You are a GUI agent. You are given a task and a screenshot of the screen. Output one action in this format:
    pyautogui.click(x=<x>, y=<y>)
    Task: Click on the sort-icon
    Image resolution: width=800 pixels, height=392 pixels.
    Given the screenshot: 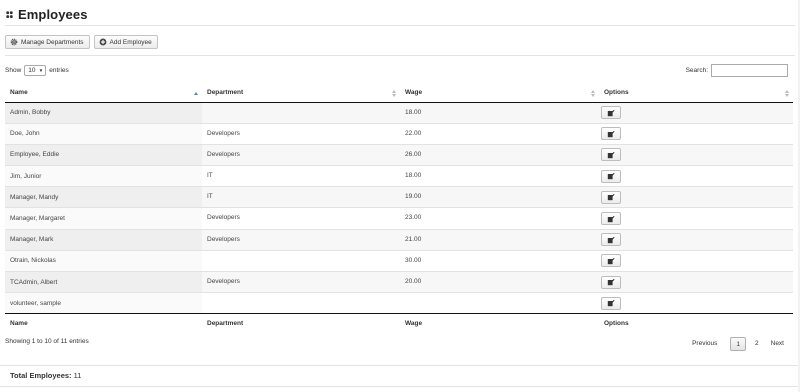 What is the action you would take?
    pyautogui.click(x=786, y=93)
    